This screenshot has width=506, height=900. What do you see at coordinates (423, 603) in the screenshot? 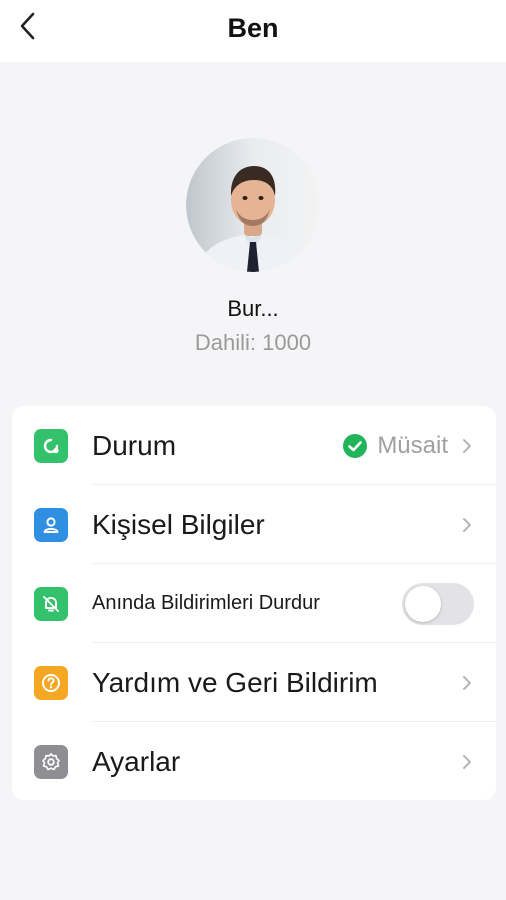
I see `toggle-knob` at bounding box center [423, 603].